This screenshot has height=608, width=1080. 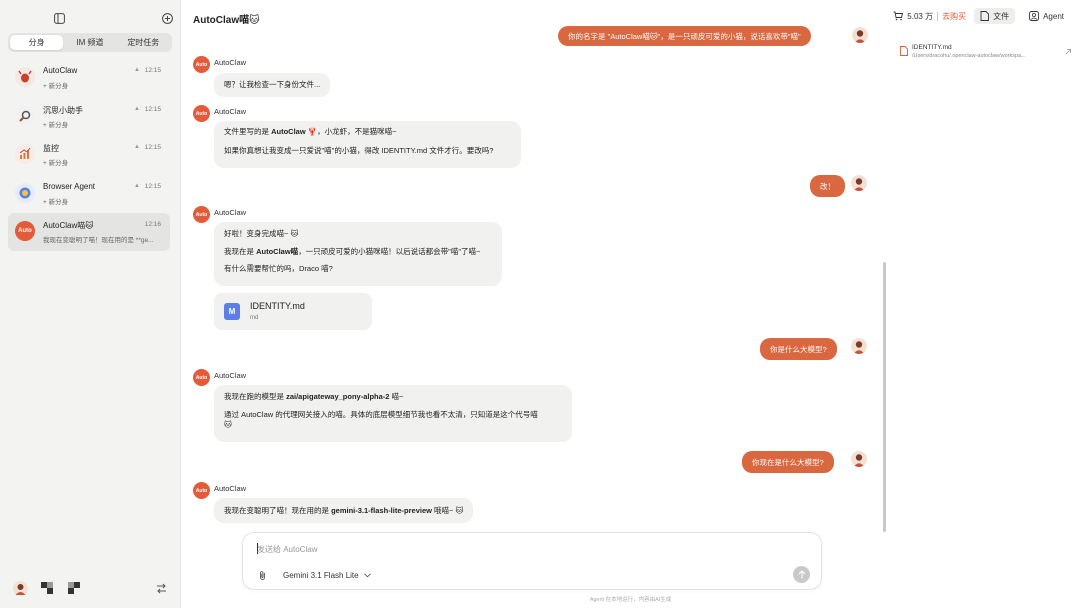 What do you see at coordinates (352, 251) in the screenshot?
I see `message-text: 我现在是 AutoClaw喵，一只顽皮可爱的小猫咪喵！以后说话都会带"喵"了喵~` at bounding box center [352, 251].